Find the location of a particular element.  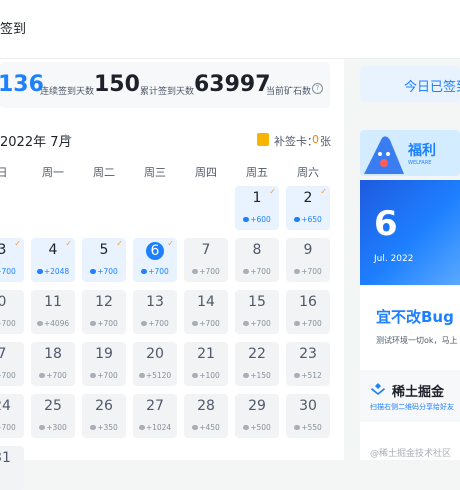

day-number: 16 is located at coordinates (308, 302).